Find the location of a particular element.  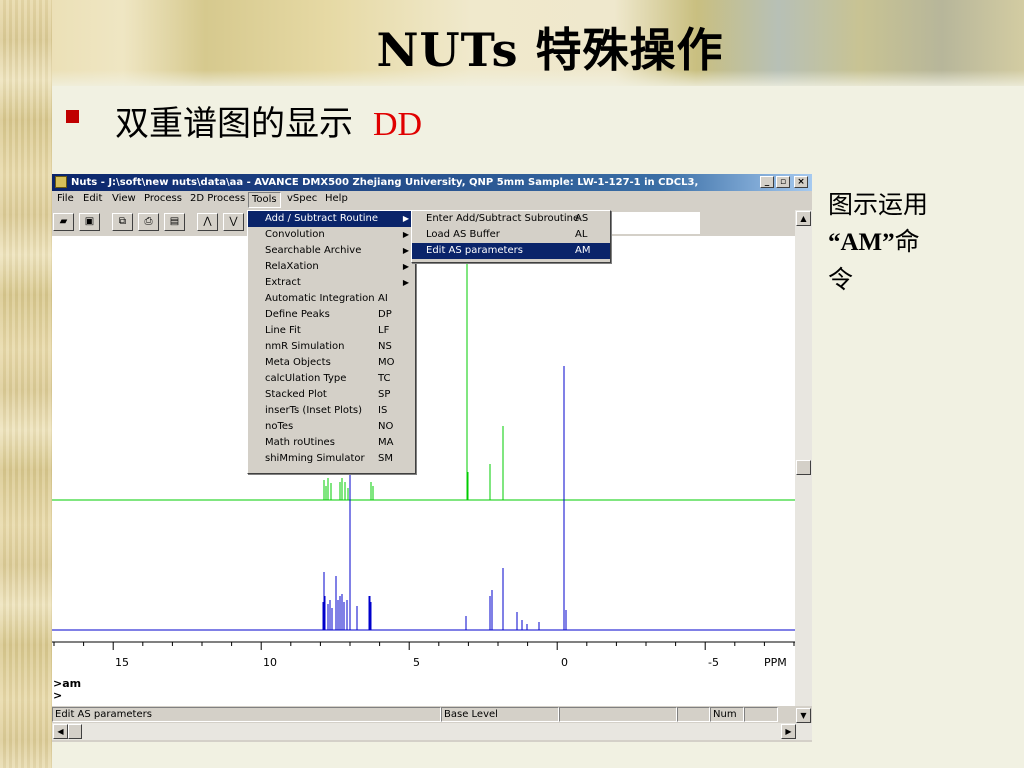

tools-menu-item: shiMming Simulator SM is located at coordinates (331, 459).